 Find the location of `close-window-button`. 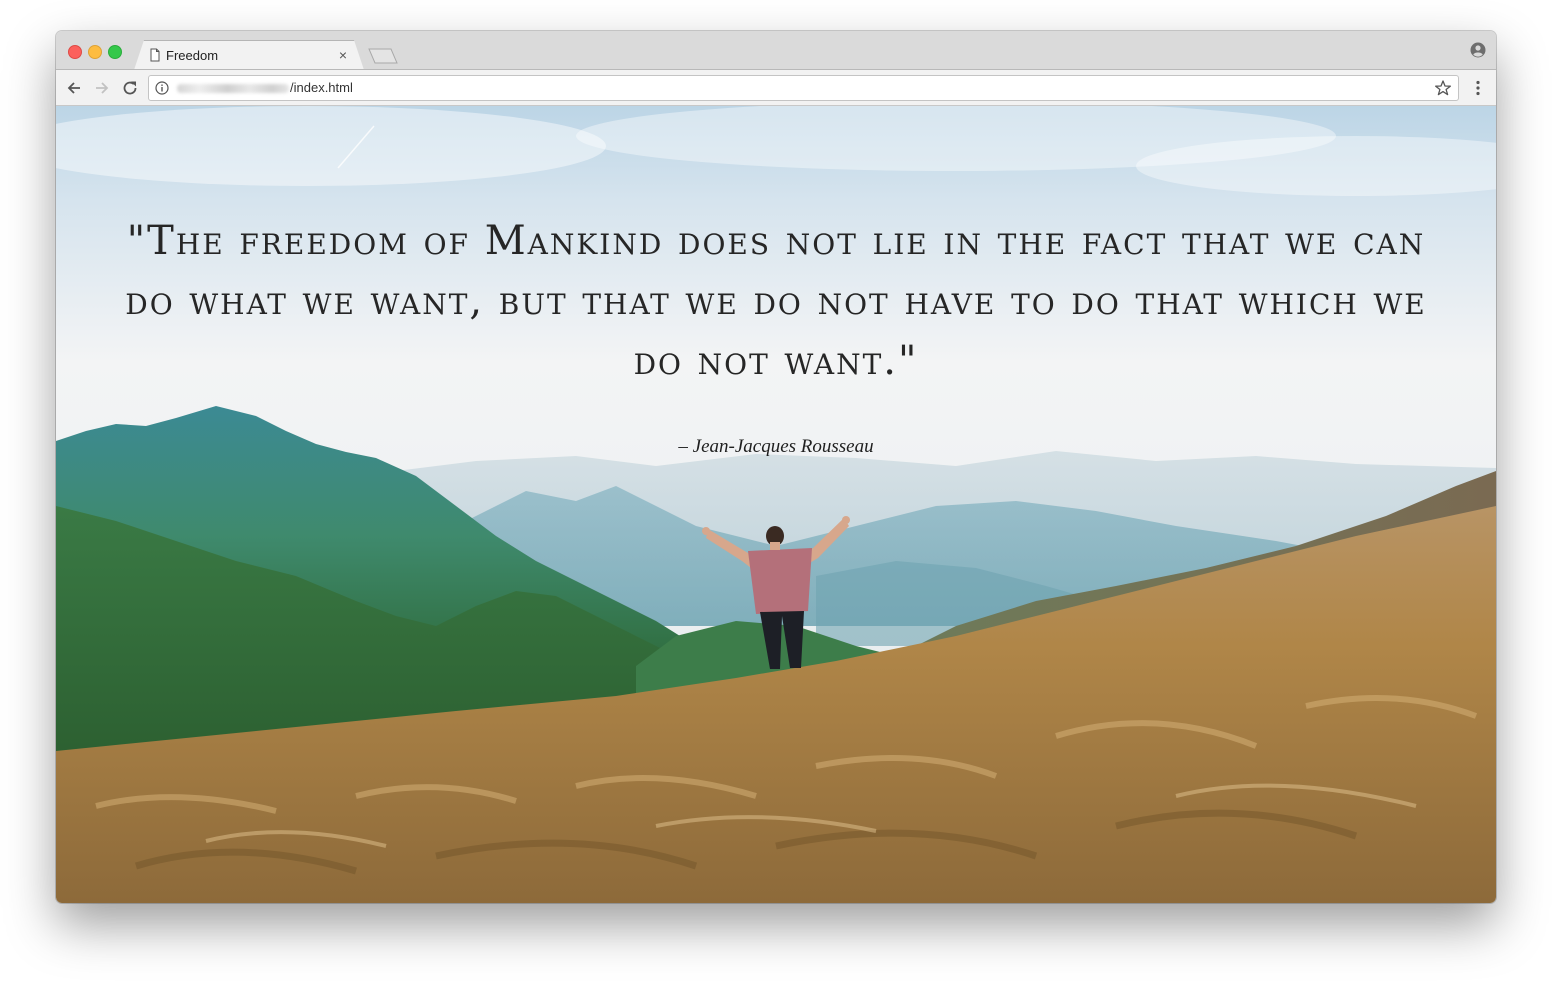

close-window-button is located at coordinates (75, 52).